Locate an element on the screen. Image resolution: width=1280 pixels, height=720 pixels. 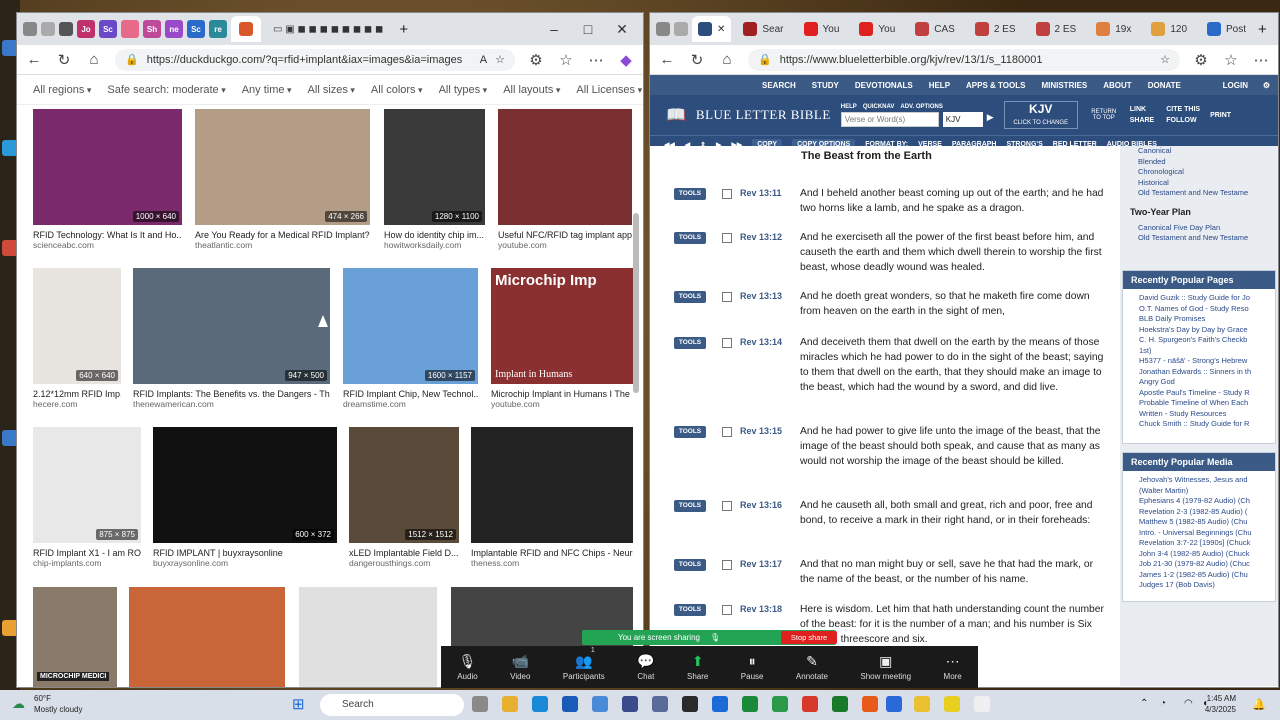
extensions-icon: ⚙ is located at coordinates (536, 60).